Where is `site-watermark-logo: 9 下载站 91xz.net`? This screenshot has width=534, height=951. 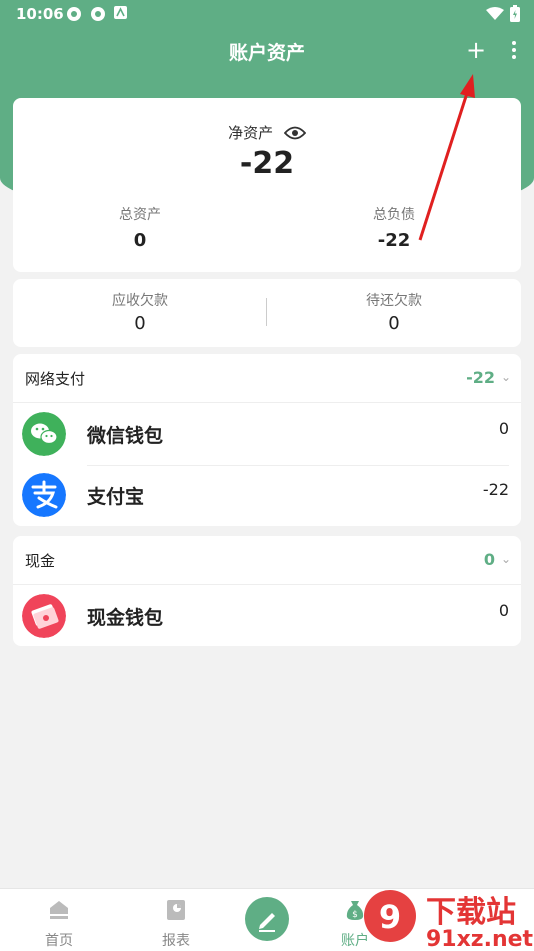 site-watermark-logo: 9 下载站 91xz.net is located at coordinates (449, 920).